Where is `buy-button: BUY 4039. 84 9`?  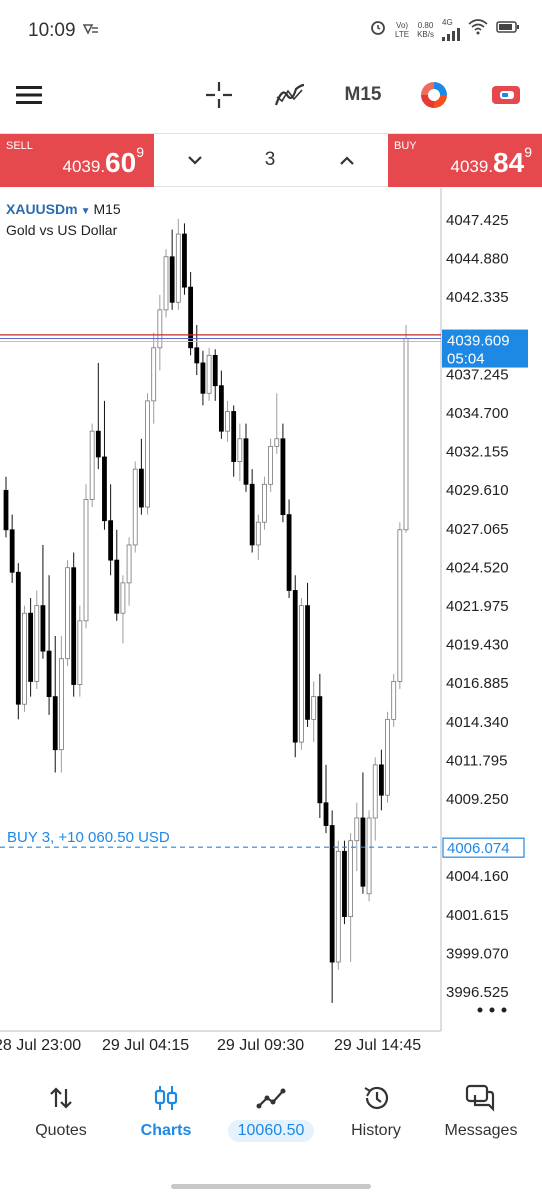 buy-button: BUY 4039. 84 9 is located at coordinates (465, 160).